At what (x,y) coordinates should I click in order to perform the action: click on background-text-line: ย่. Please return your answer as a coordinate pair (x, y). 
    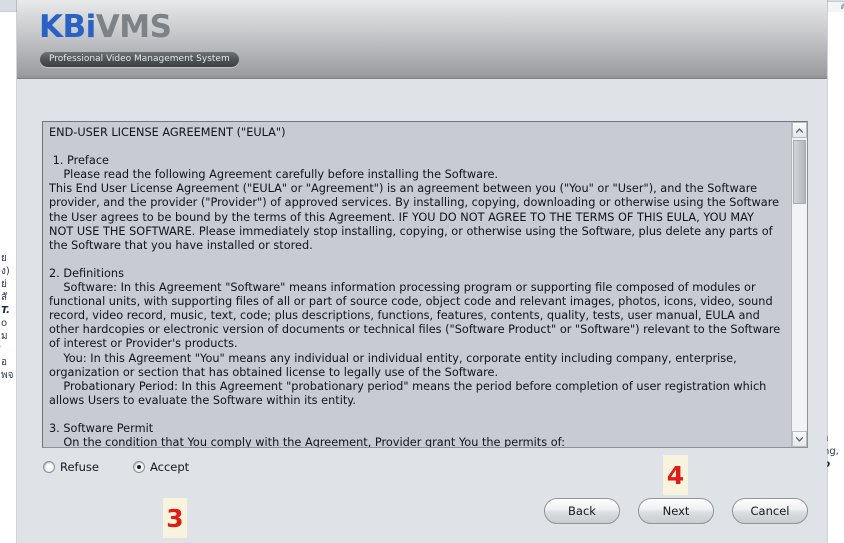
    Looking at the image, I should click on (4, 284).